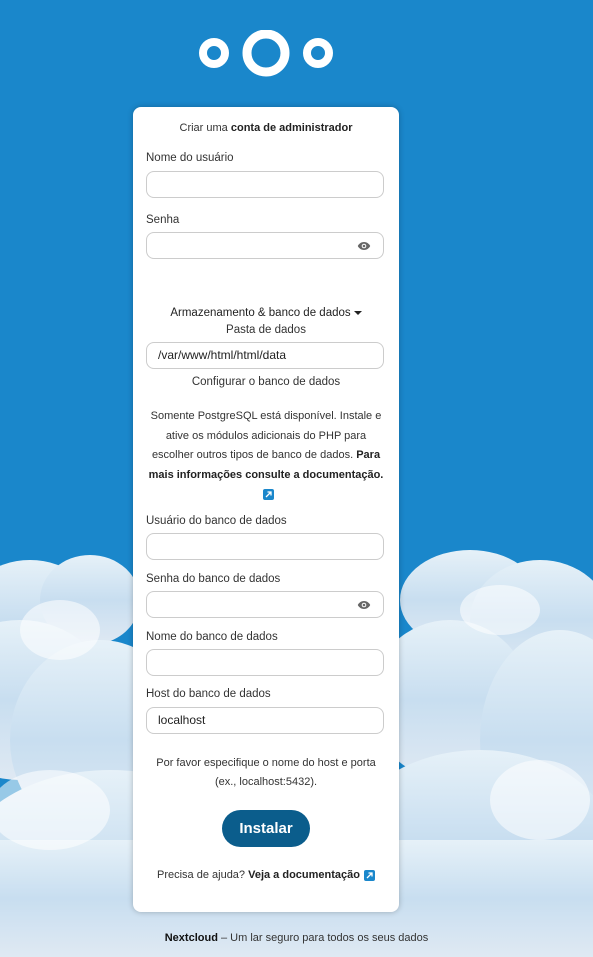  I want to click on heading-prefix: Criar uma, so click(203, 128).